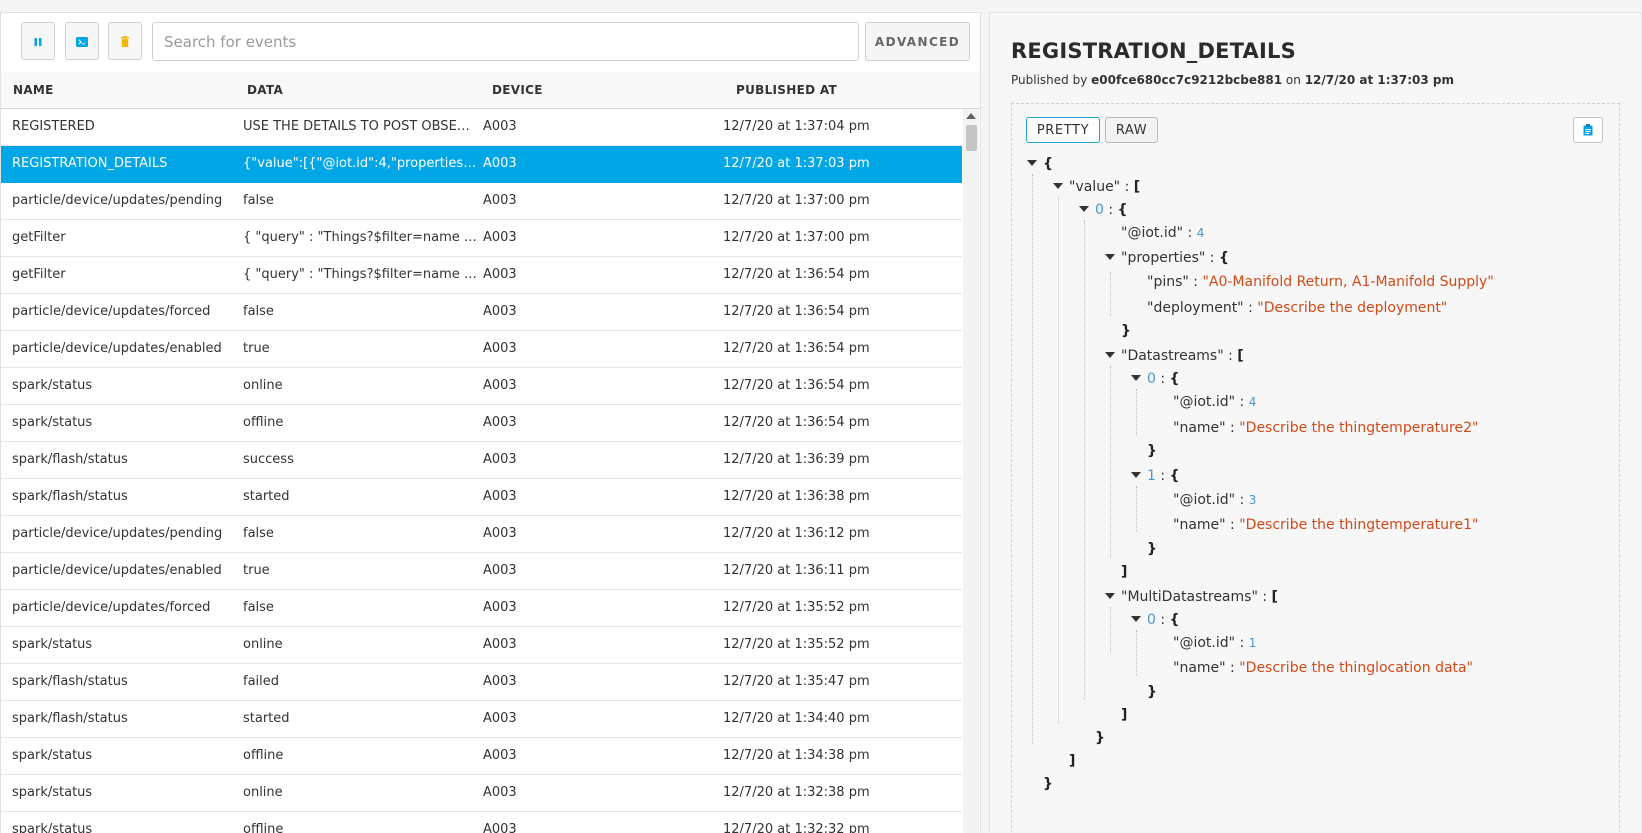 The width and height of the screenshot is (1642, 833). Describe the element at coordinates (1174, 356) in the screenshot. I see `json-line: "Datastreams" : [` at that location.